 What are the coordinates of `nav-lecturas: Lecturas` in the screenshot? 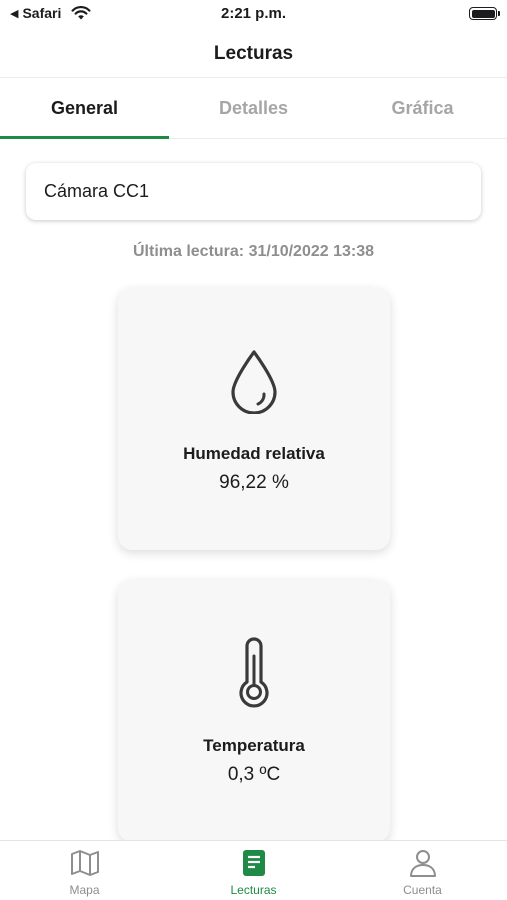 It's located at (253, 870).